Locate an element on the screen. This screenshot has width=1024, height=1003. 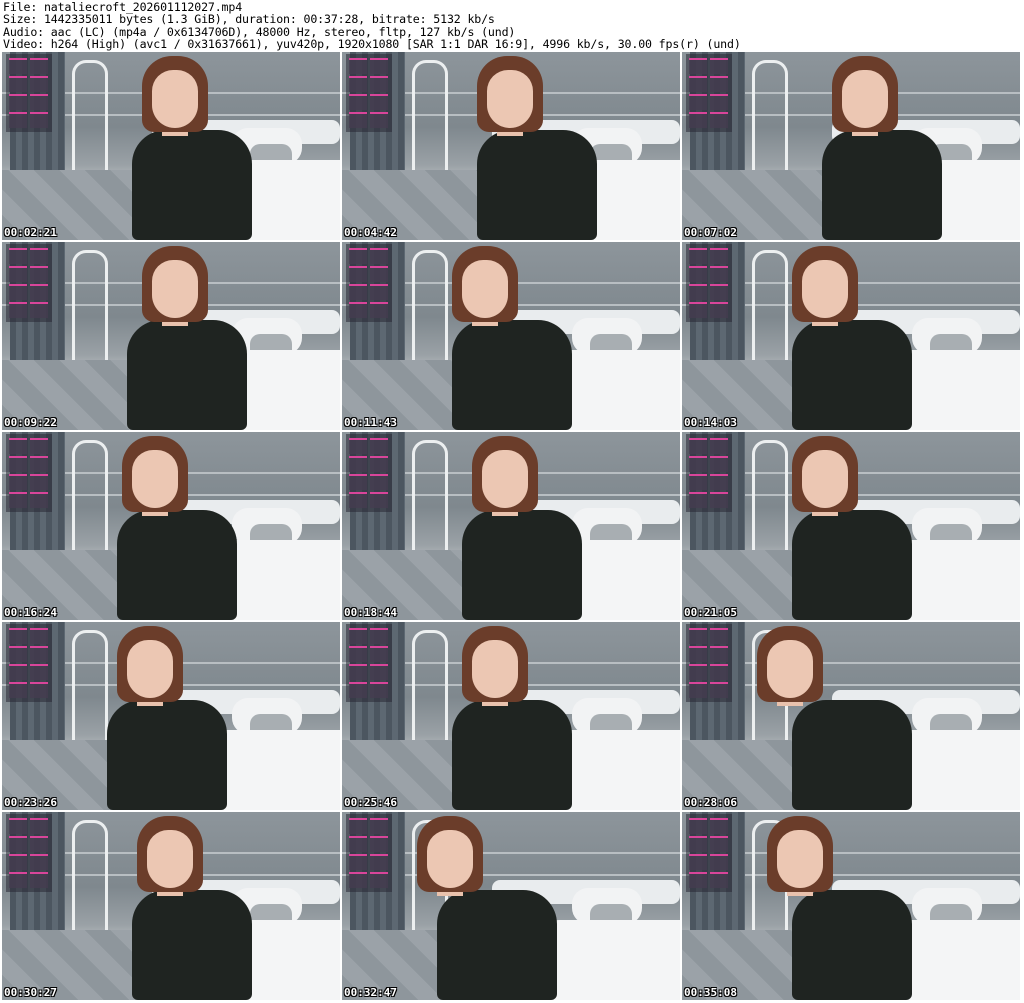
timestamp-label: 00:04:42 is located at coordinates (370, 232).